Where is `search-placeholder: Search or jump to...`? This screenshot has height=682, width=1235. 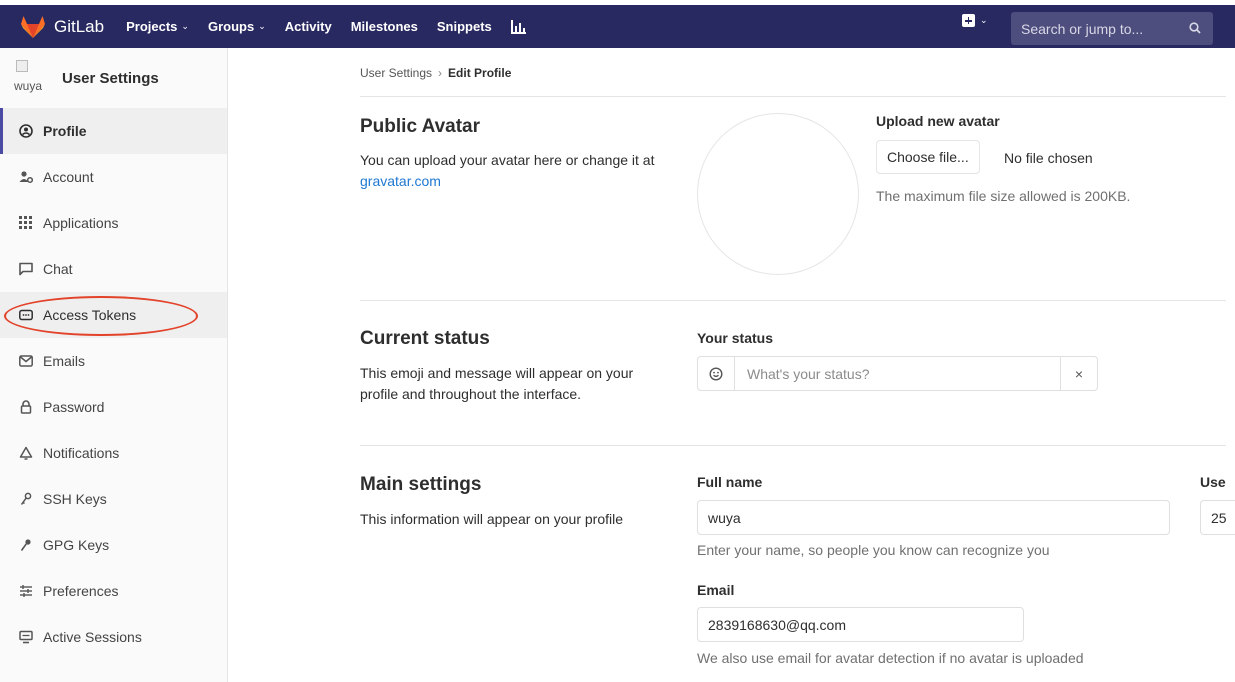
search-placeholder: Search or jump to... is located at coordinates (1082, 28).